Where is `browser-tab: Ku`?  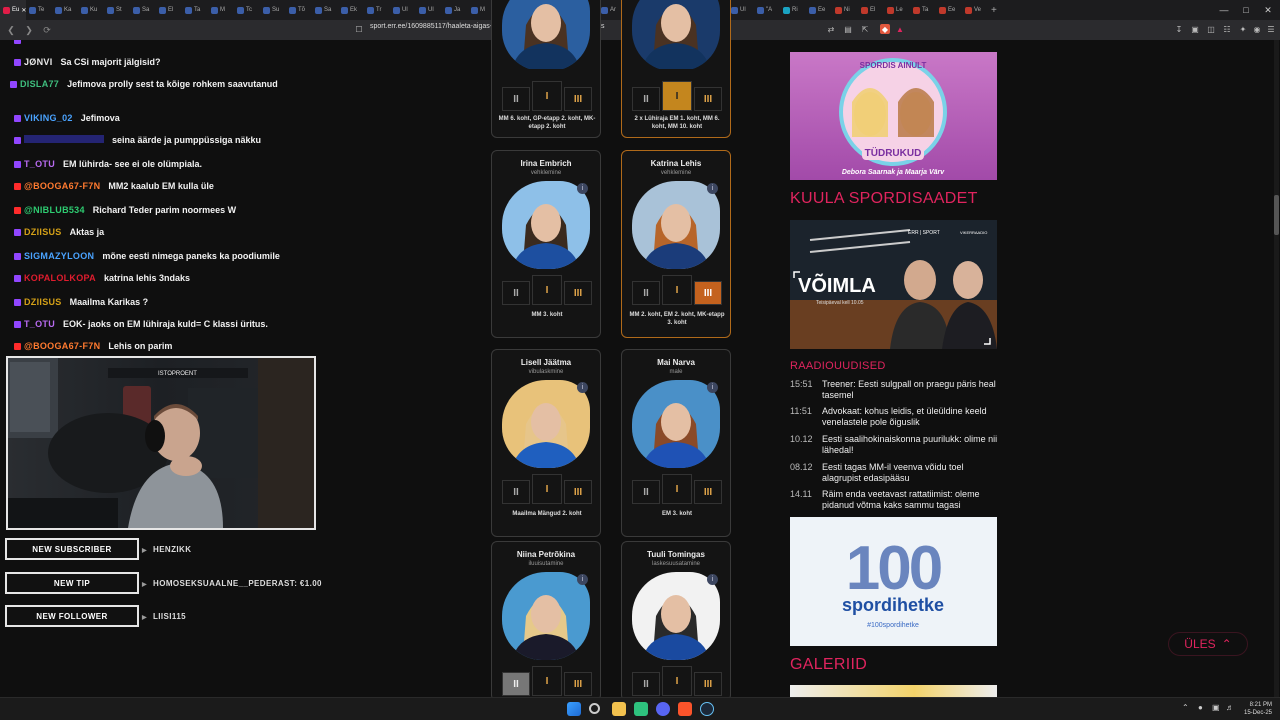 browser-tab: Ku is located at coordinates (91, 10).